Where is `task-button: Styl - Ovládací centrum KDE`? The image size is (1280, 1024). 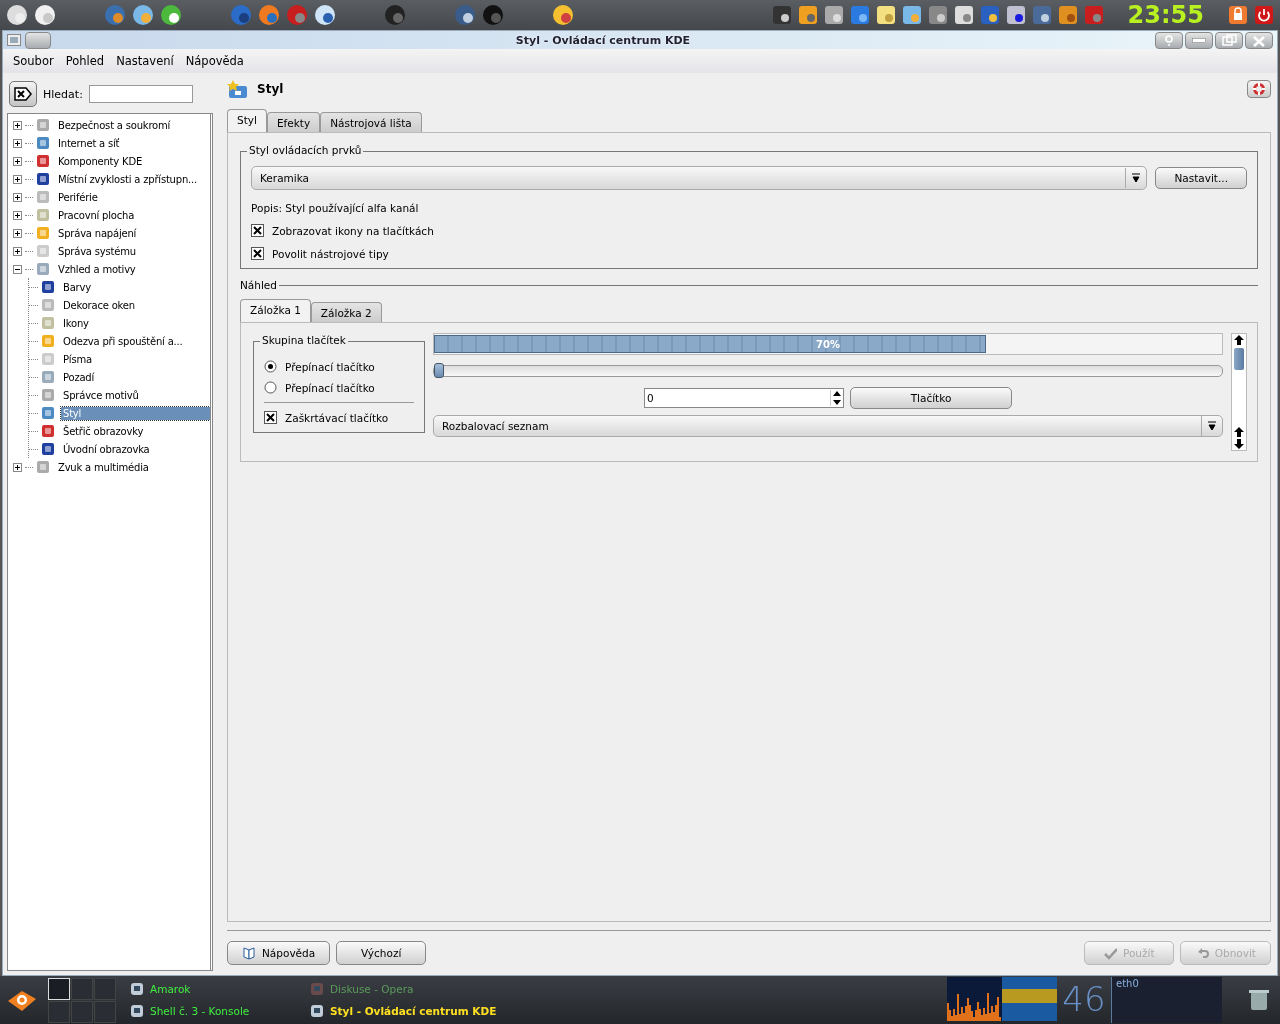
task-button: Styl - Ovládací centrum KDE is located at coordinates (436, 1011).